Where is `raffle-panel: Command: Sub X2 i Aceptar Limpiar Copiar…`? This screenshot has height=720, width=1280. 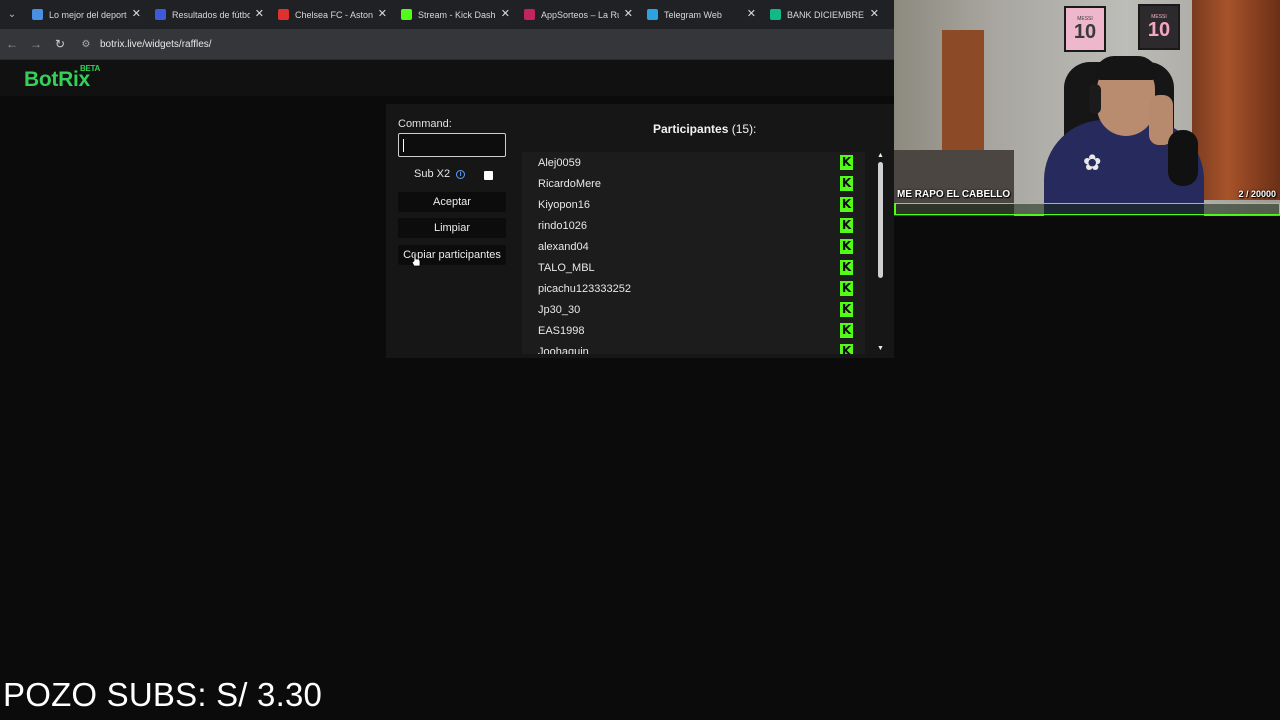
raffle-panel: Command: Sub X2 i Aceptar Limpiar Copiar… is located at coordinates (640, 231).